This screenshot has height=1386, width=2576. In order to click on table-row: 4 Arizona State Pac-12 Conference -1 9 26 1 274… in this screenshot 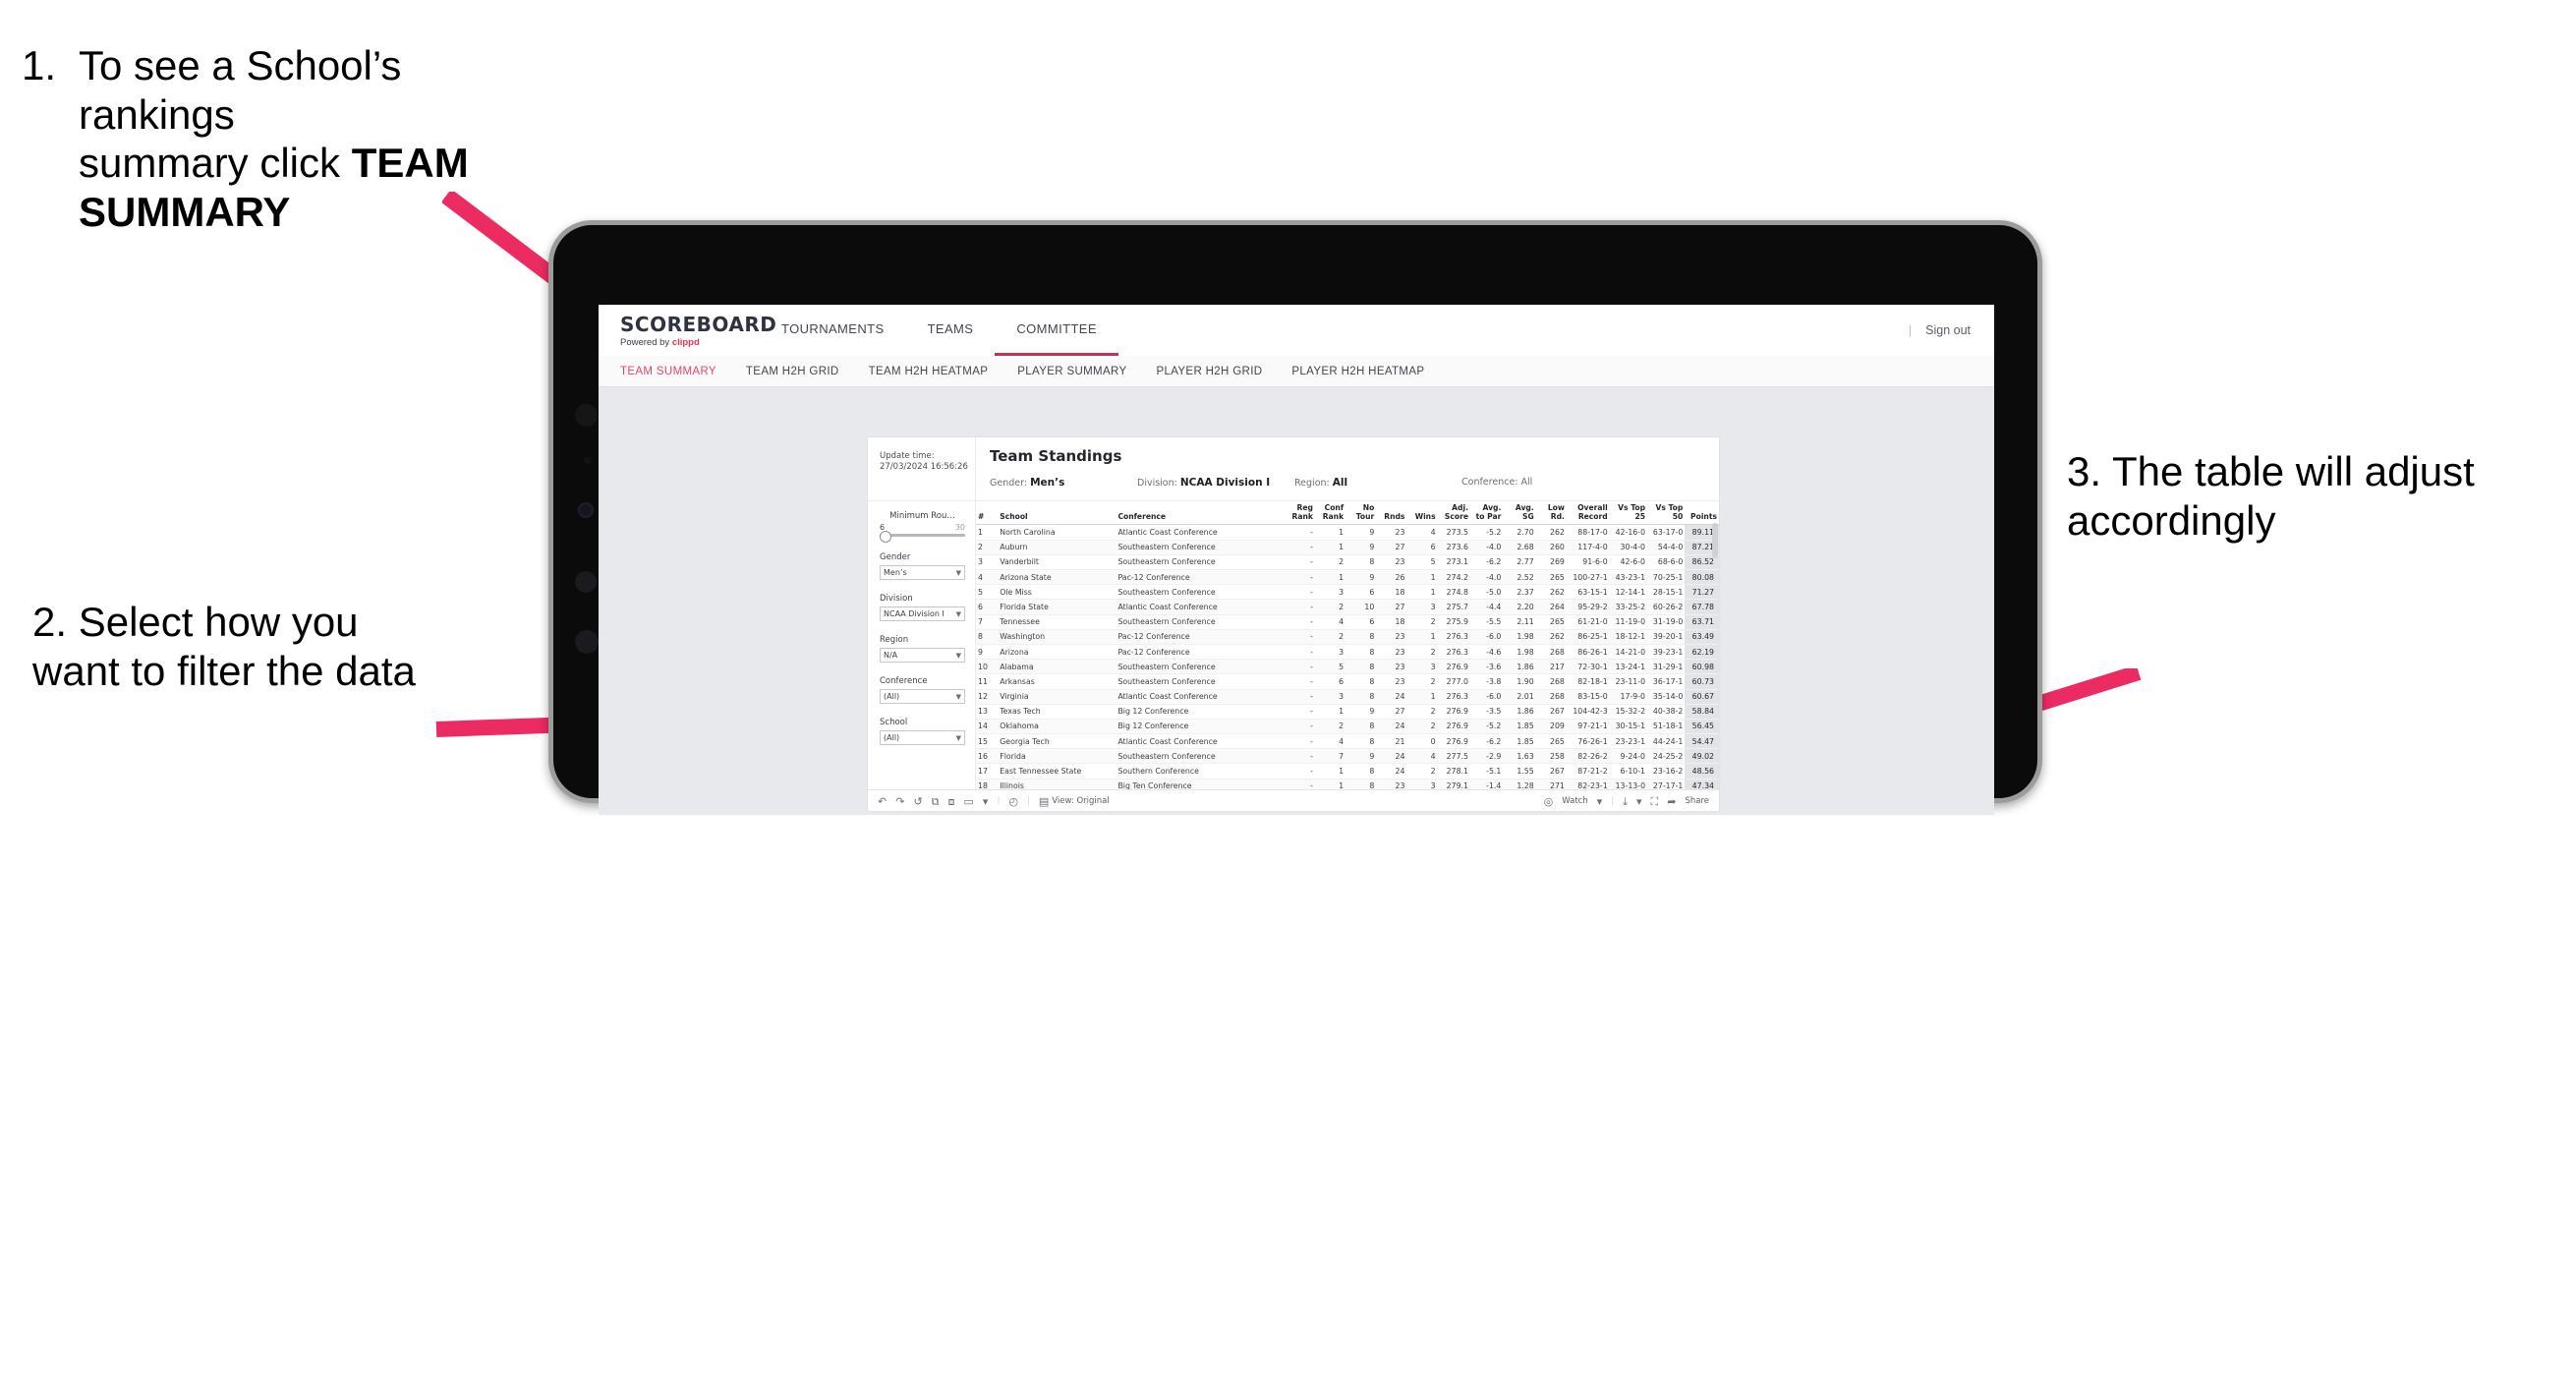, I will do `click(1347, 577)`.